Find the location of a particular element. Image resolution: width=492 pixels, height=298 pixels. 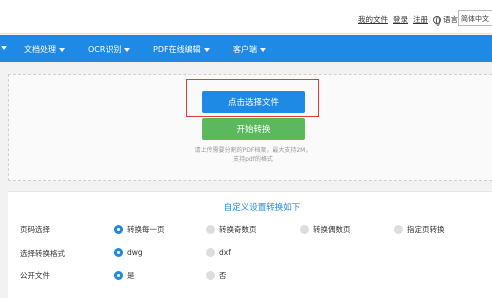

option-label: 转换每一页 is located at coordinates (146, 229).